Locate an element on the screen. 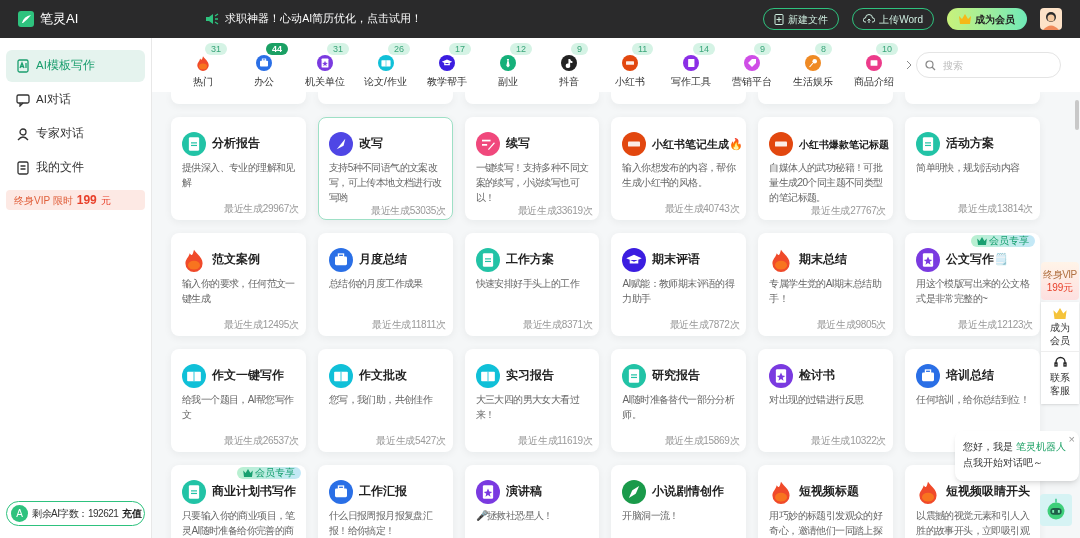 This screenshot has height=538, width=1080. card-title: 研究报告 is located at coordinates (676, 375).